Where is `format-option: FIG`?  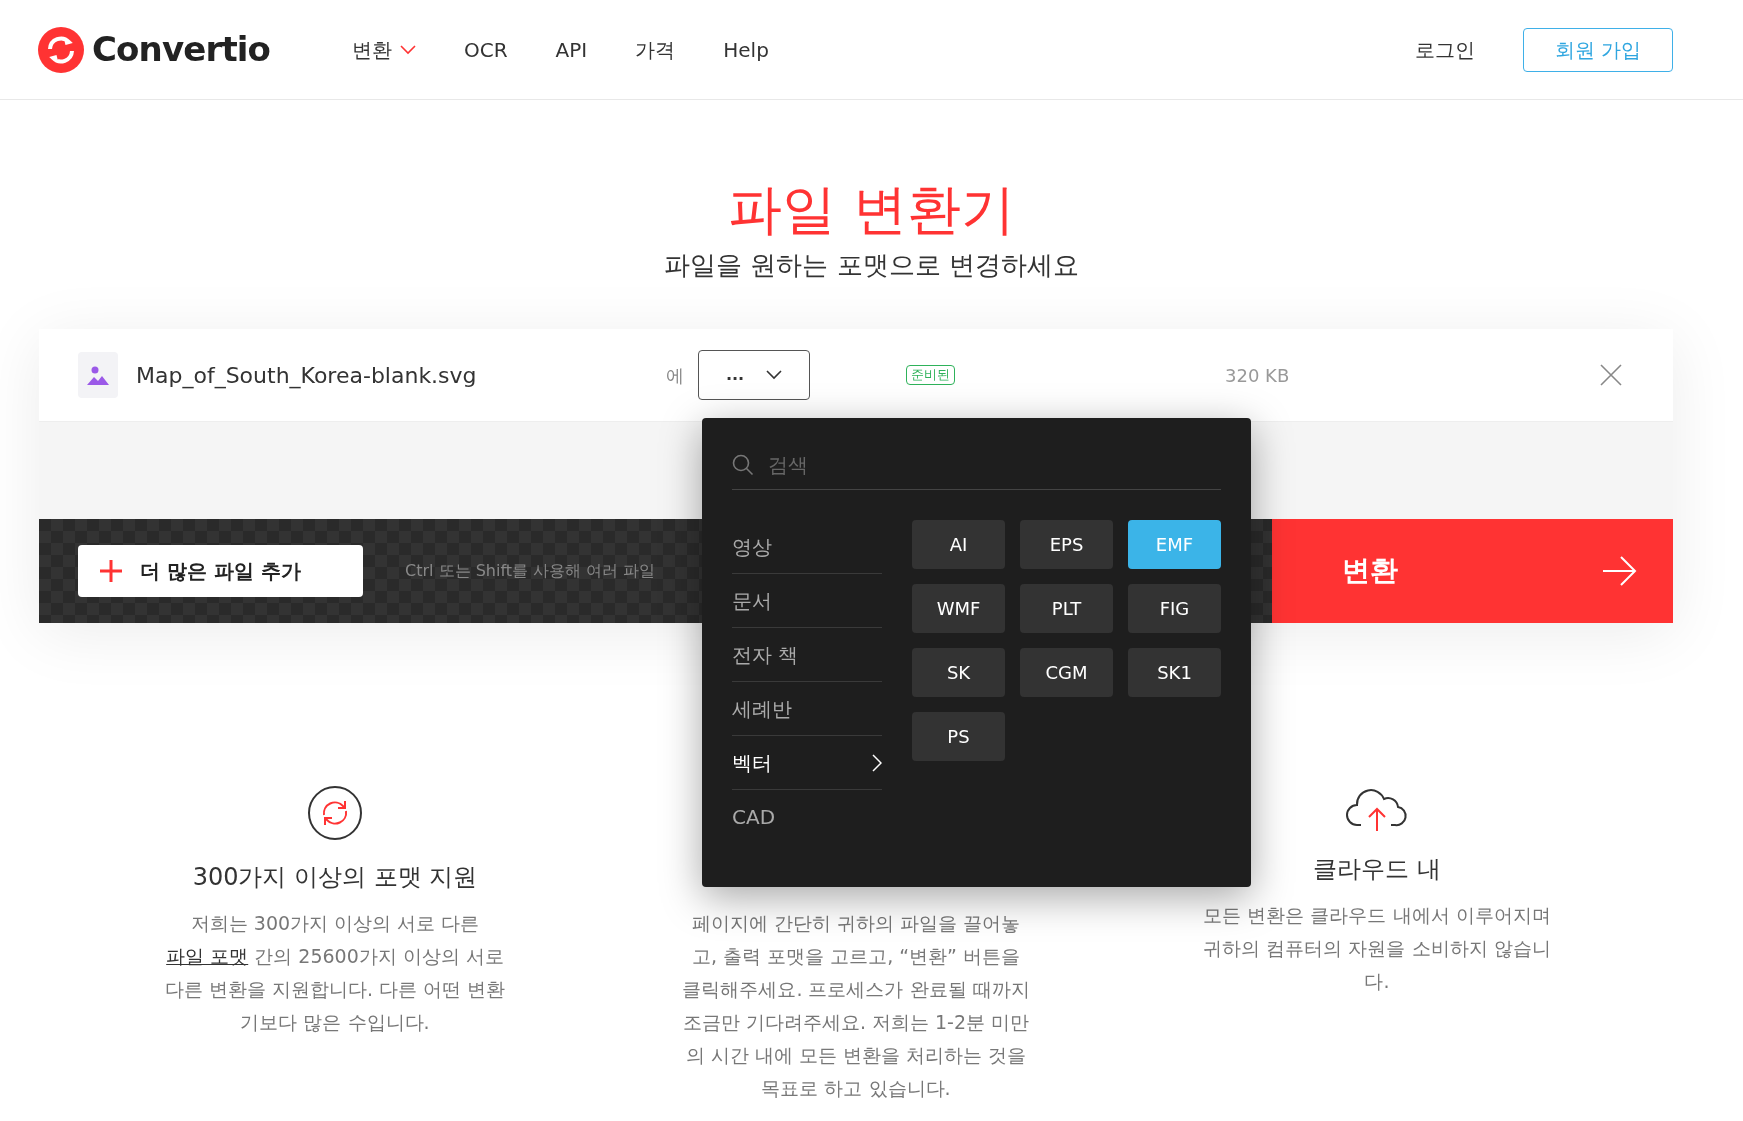 format-option: FIG is located at coordinates (1174, 608).